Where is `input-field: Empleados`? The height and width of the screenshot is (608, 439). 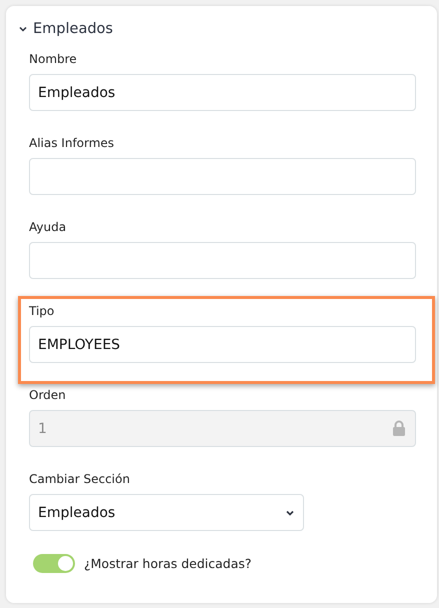 input-field: Empleados is located at coordinates (222, 92).